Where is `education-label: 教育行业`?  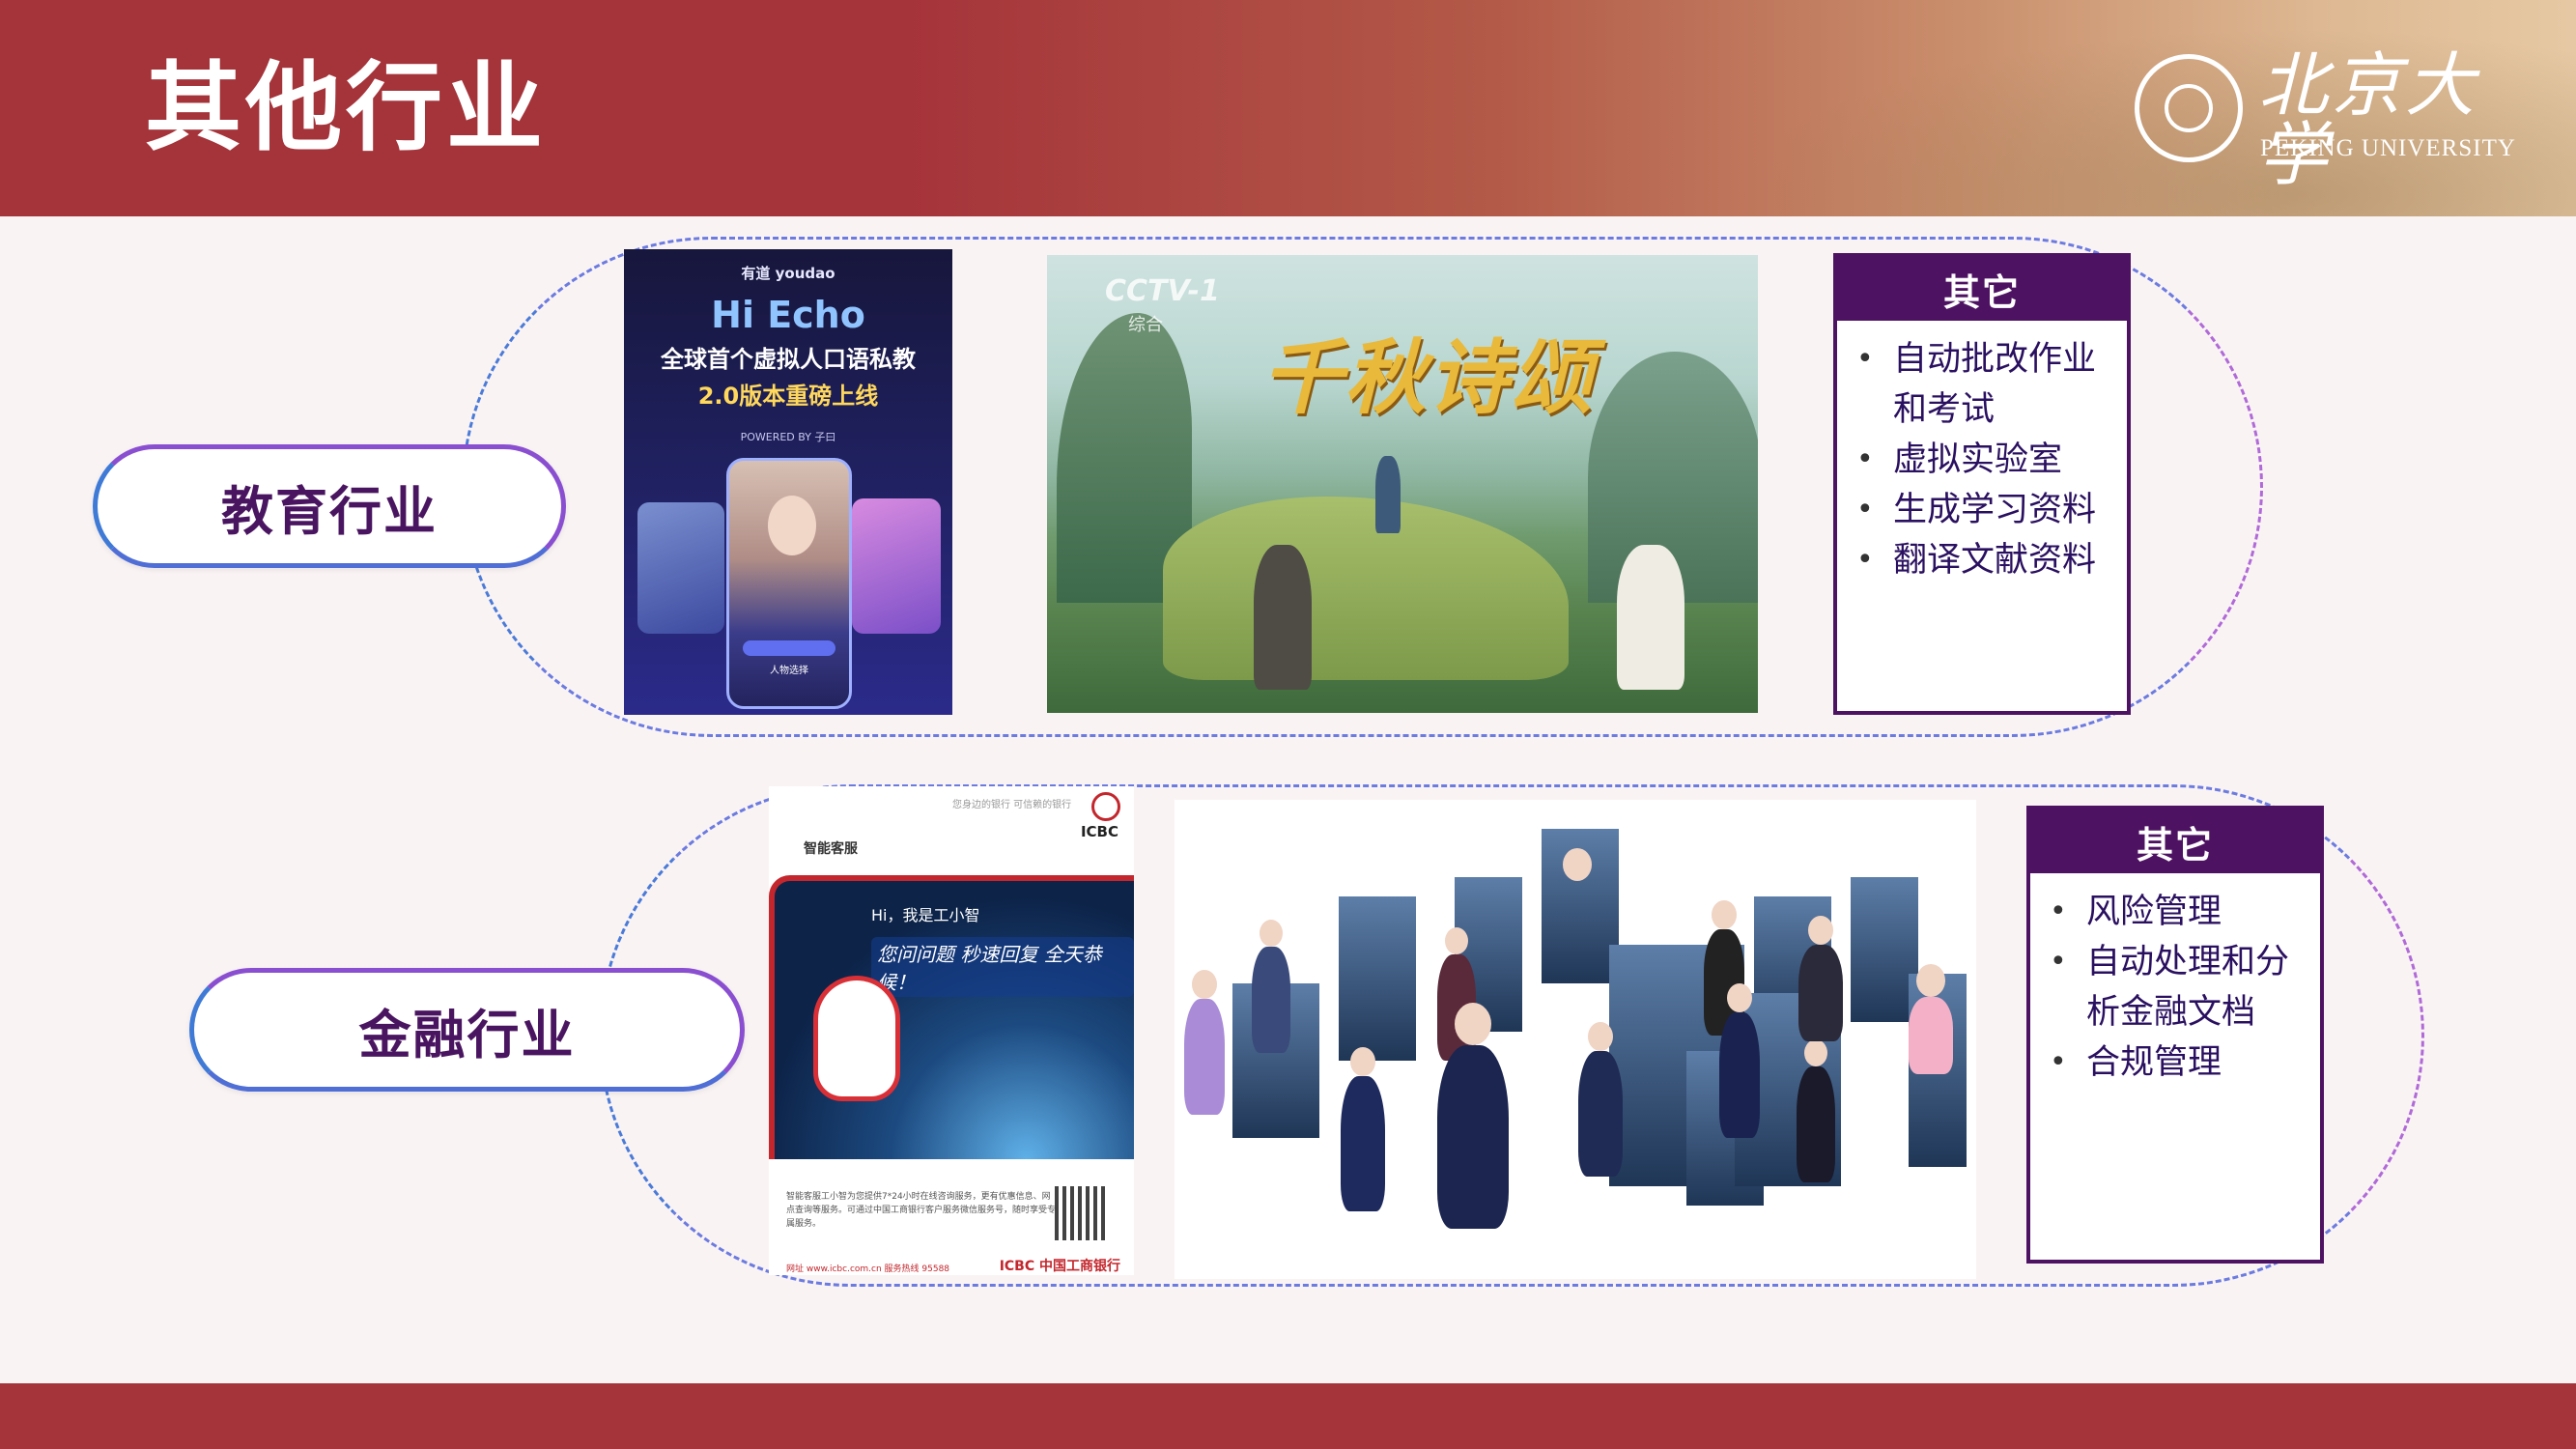 education-label: 教育行业 is located at coordinates (329, 506).